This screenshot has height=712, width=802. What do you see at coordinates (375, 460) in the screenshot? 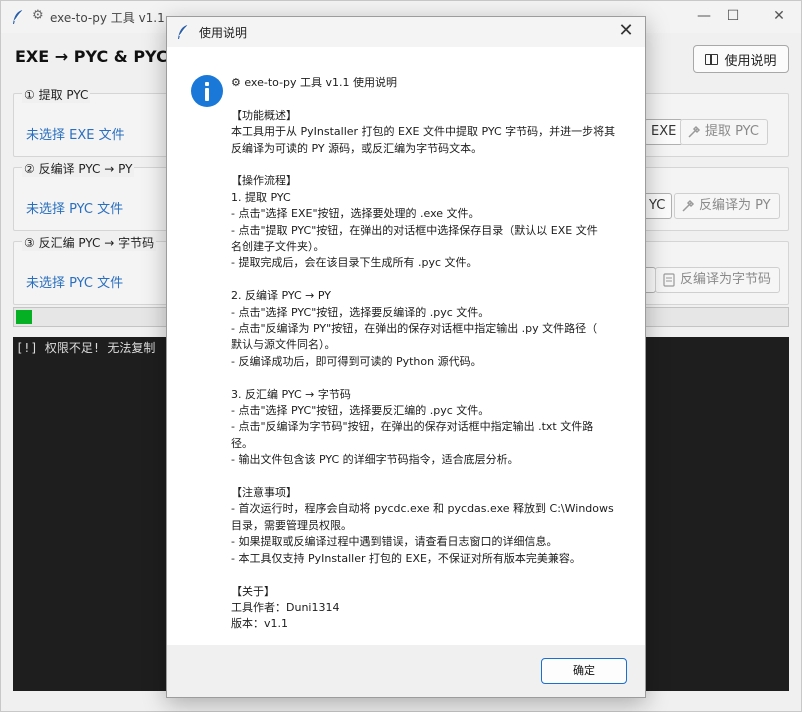
I see `message-line: - 输出文件包含该 PYC 的详细字节码指令，适合底层分析。` at bounding box center [375, 460].